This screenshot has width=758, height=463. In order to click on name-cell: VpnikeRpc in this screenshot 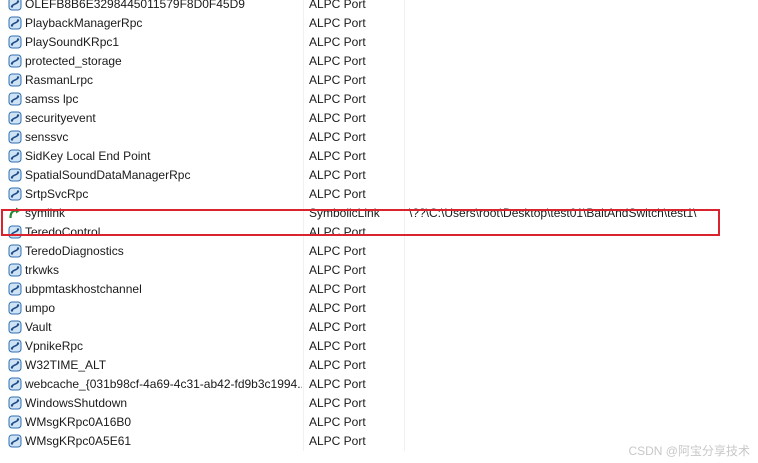, I will do `click(154, 346)`.